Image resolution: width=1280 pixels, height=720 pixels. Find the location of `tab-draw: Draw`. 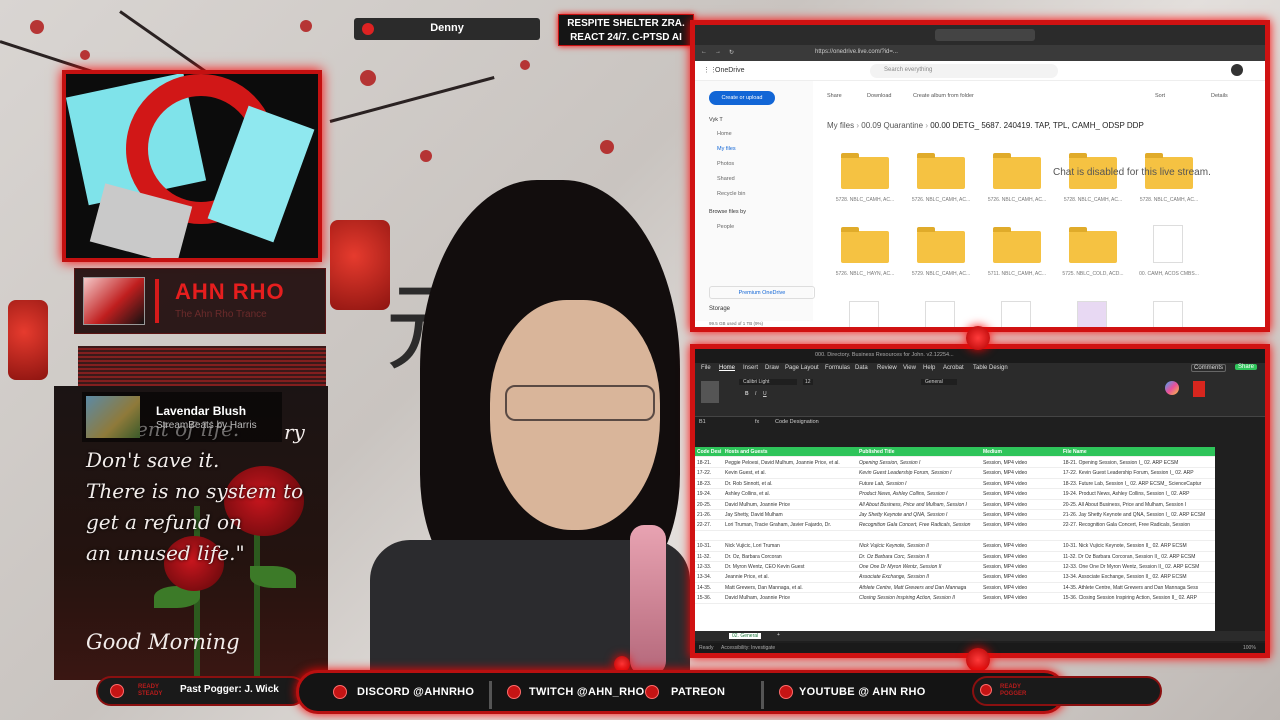

tab-draw: Draw is located at coordinates (772, 368).